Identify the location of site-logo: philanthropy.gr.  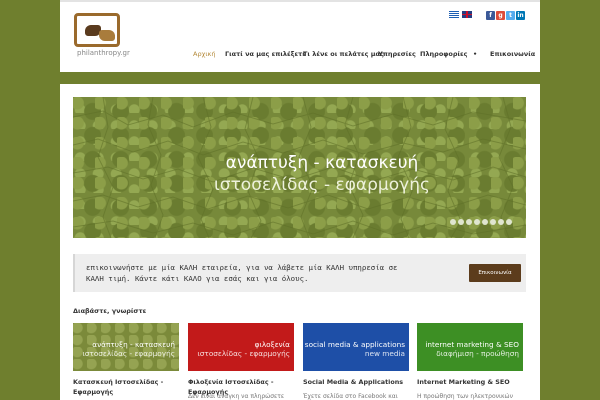
(102, 36).